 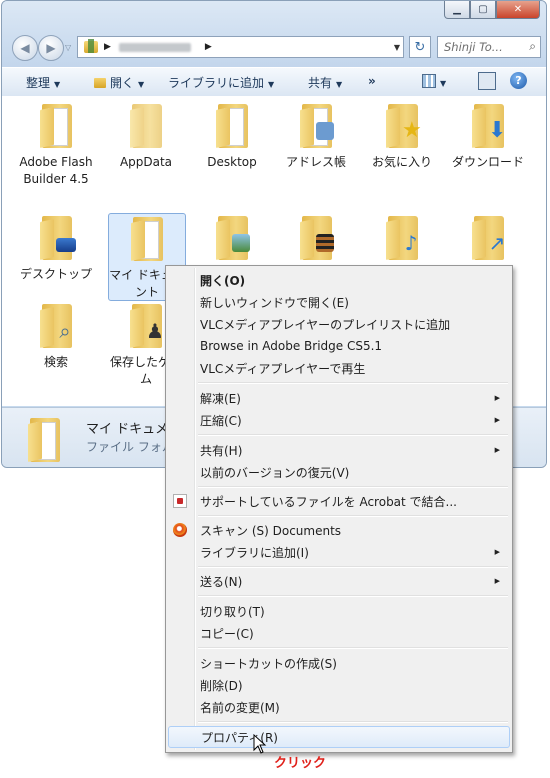 I want to click on menu-item-label: 圧縮(C), so click(x=221, y=420).